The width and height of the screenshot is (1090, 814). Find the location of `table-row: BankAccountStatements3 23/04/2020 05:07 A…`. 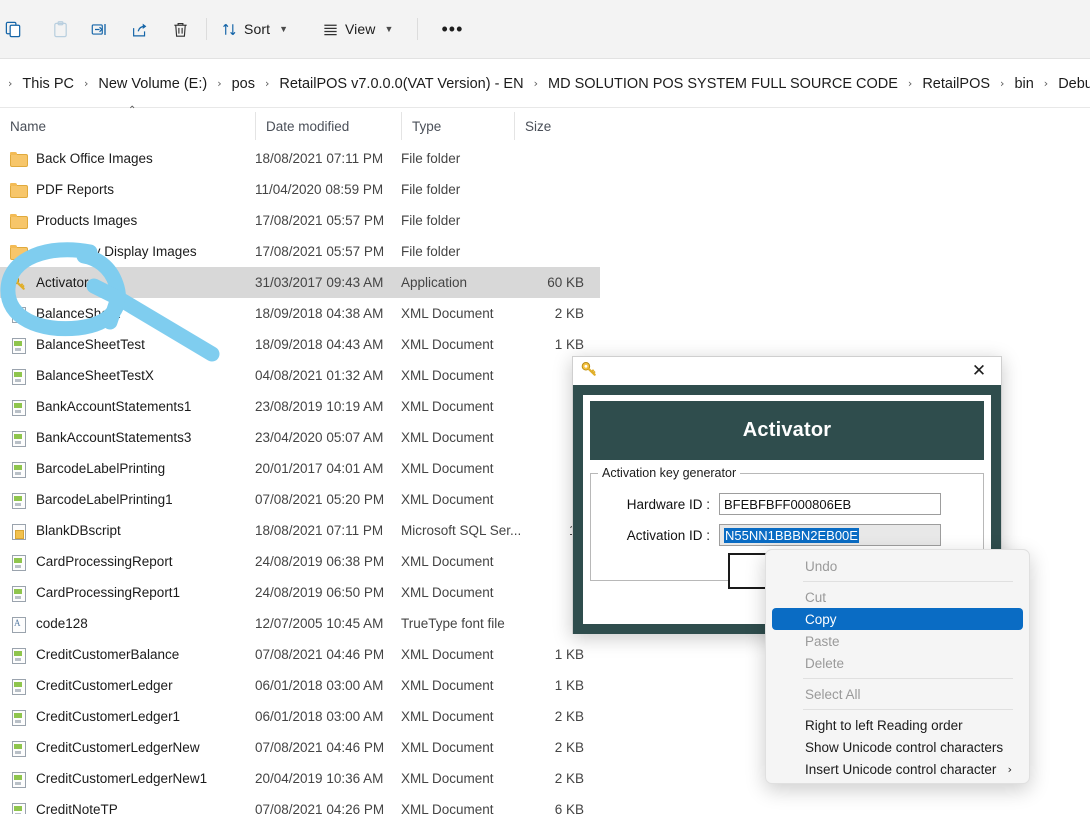

table-row: BankAccountStatements3 23/04/2020 05:07 A… is located at coordinates (300, 437).